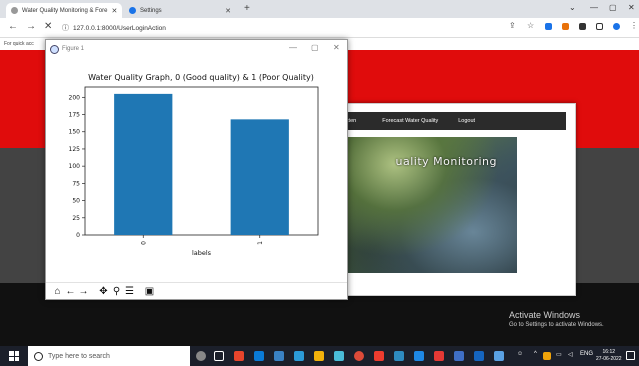  What do you see at coordinates (535, 354) in the screenshot?
I see `chevron-up-icon: ^` at bounding box center [535, 354].